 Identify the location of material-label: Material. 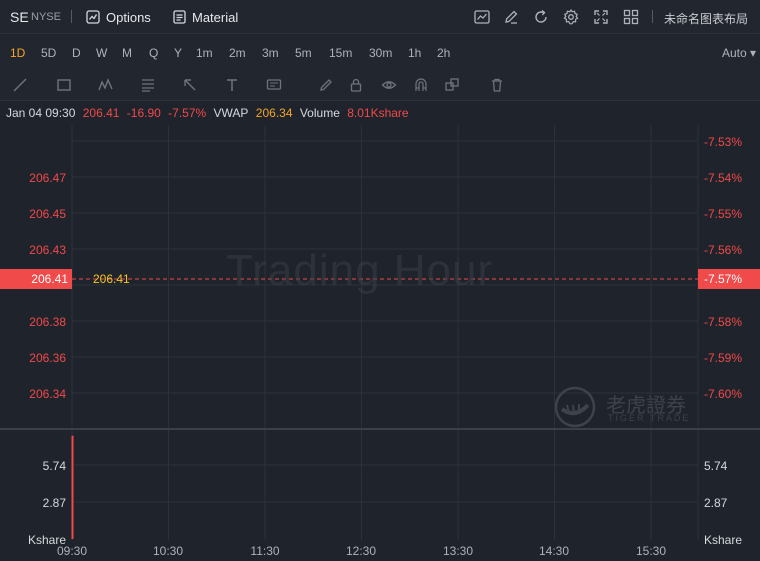
(215, 17).